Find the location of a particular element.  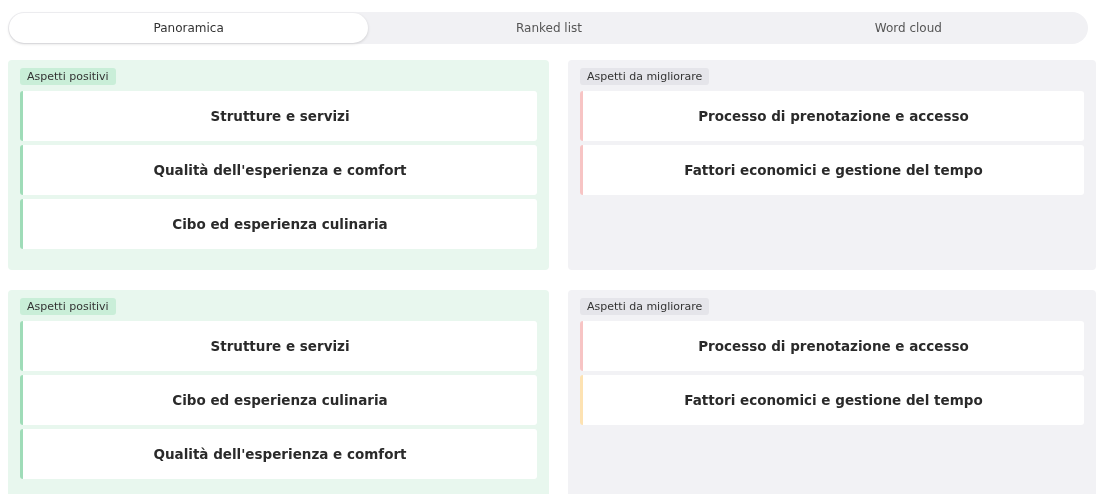

tab: Word cloud is located at coordinates (908, 28).